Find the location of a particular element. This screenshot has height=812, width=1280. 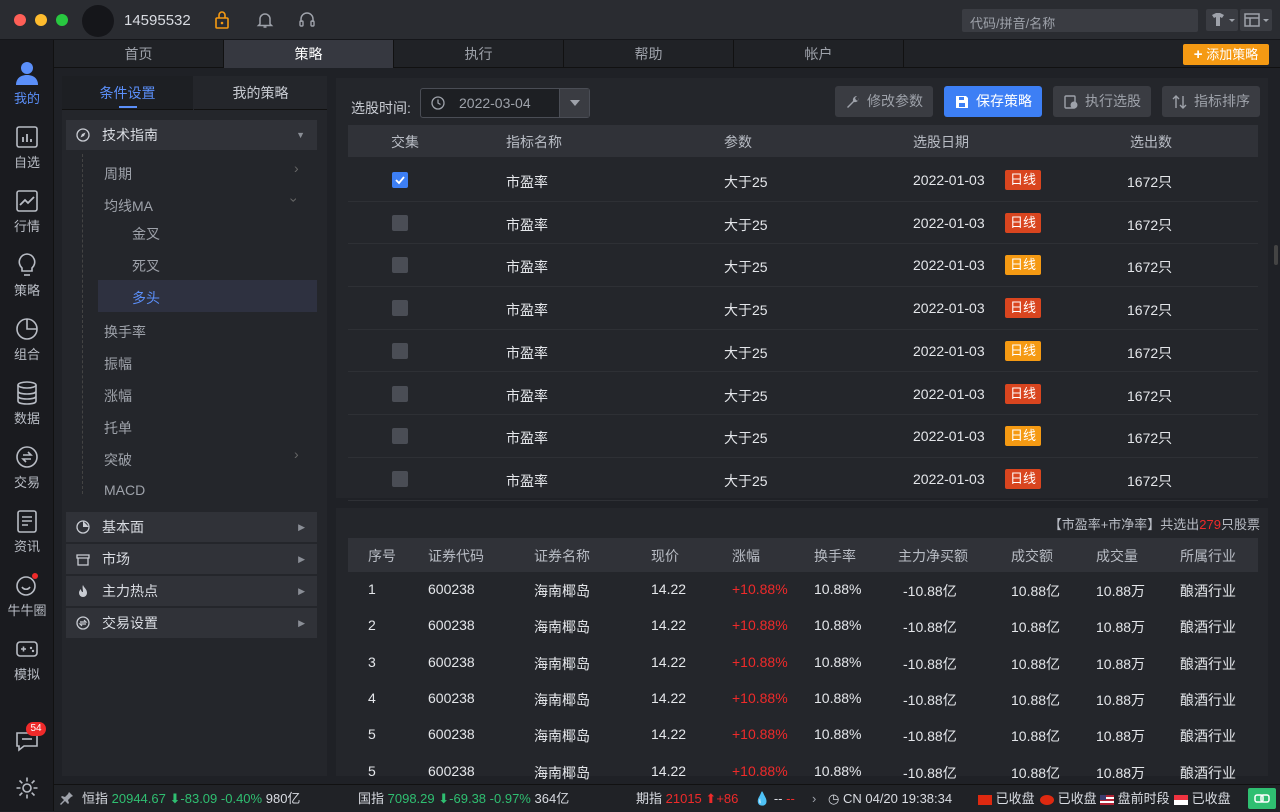

minimize-window-button is located at coordinates (41, 20).